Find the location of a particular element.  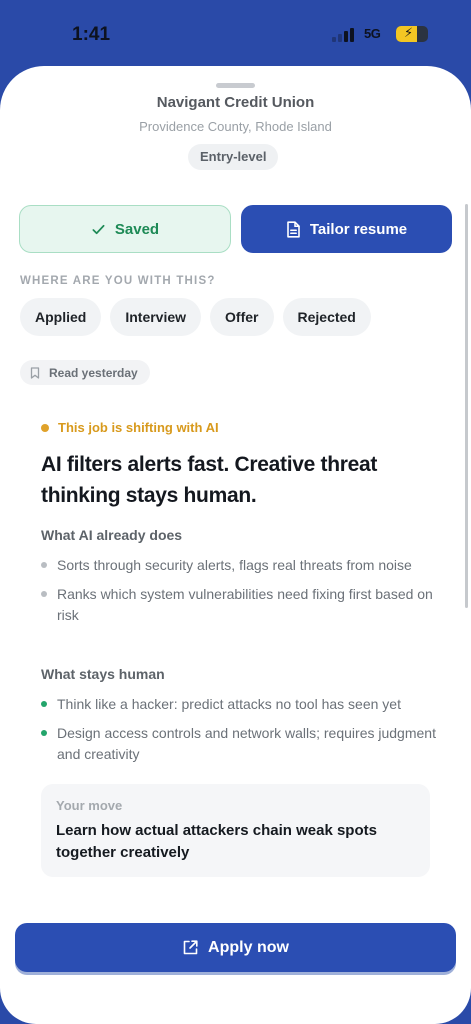

ai-shift-tag: This job is shifting with AI is located at coordinates (130, 427).